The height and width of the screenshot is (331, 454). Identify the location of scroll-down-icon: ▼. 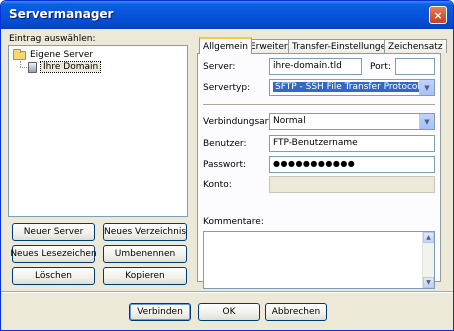
(428, 282).